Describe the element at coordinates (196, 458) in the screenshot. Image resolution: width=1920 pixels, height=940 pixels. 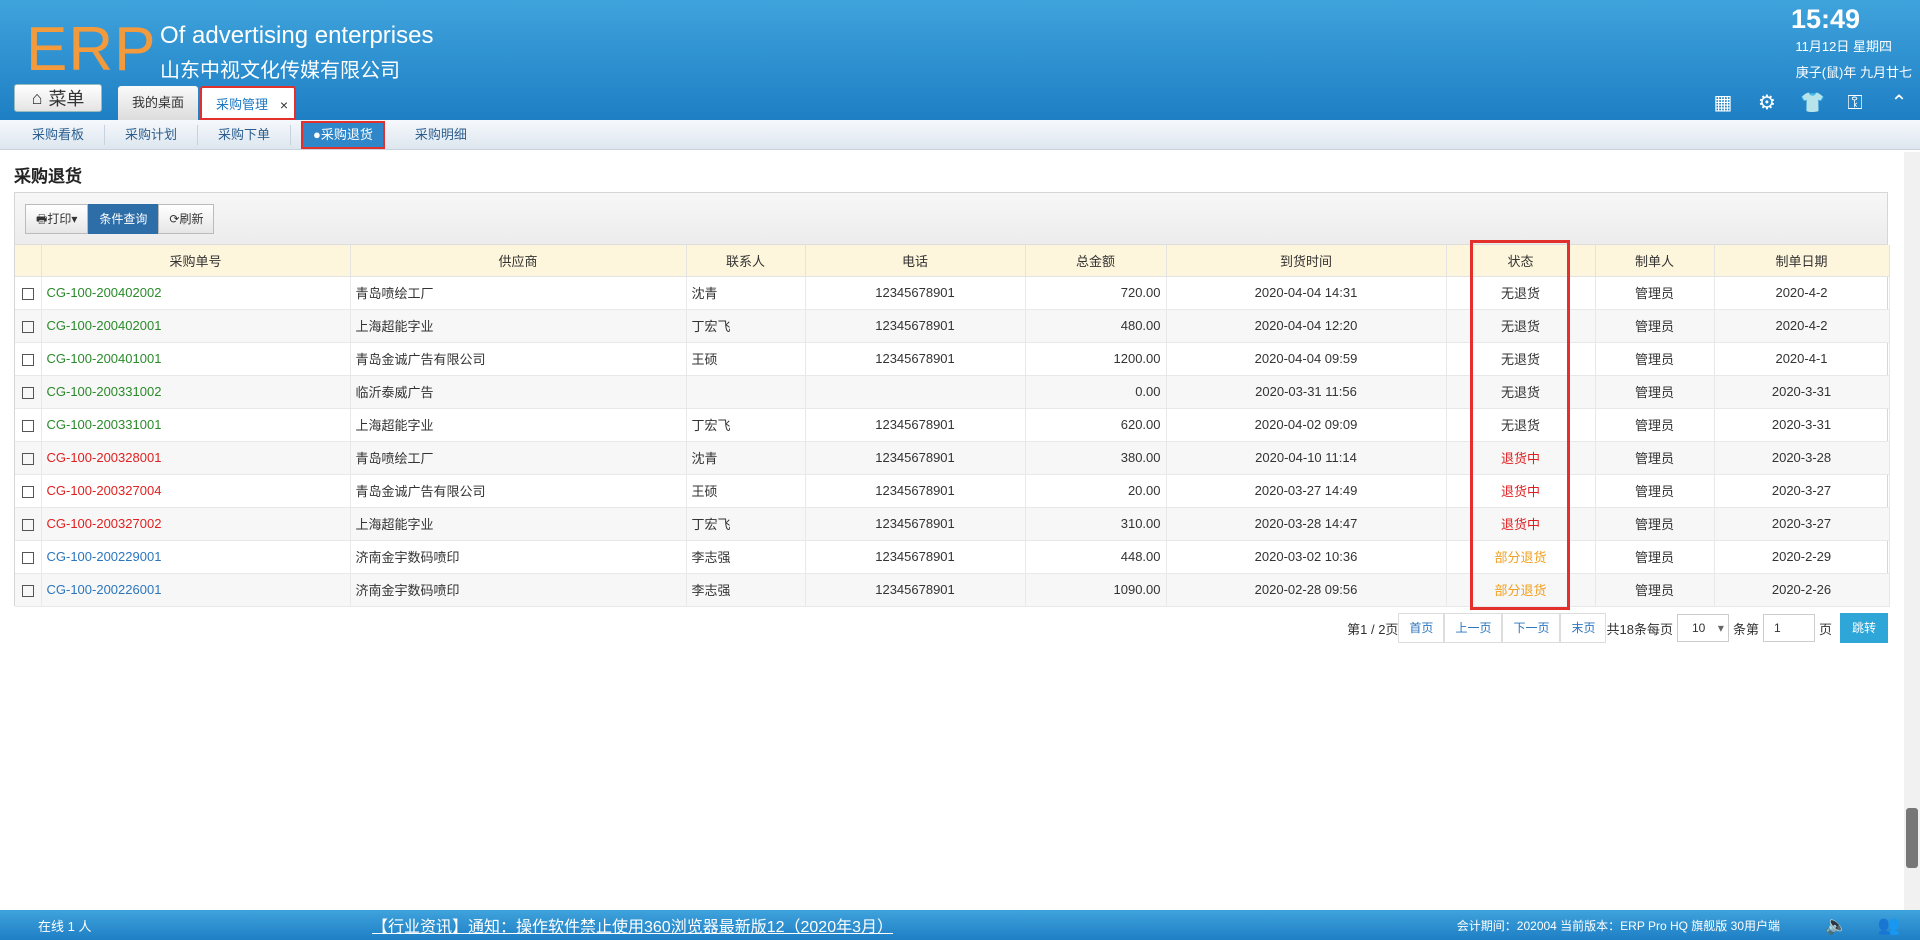
I see `cell-order-no: CG-100-200328001` at that location.